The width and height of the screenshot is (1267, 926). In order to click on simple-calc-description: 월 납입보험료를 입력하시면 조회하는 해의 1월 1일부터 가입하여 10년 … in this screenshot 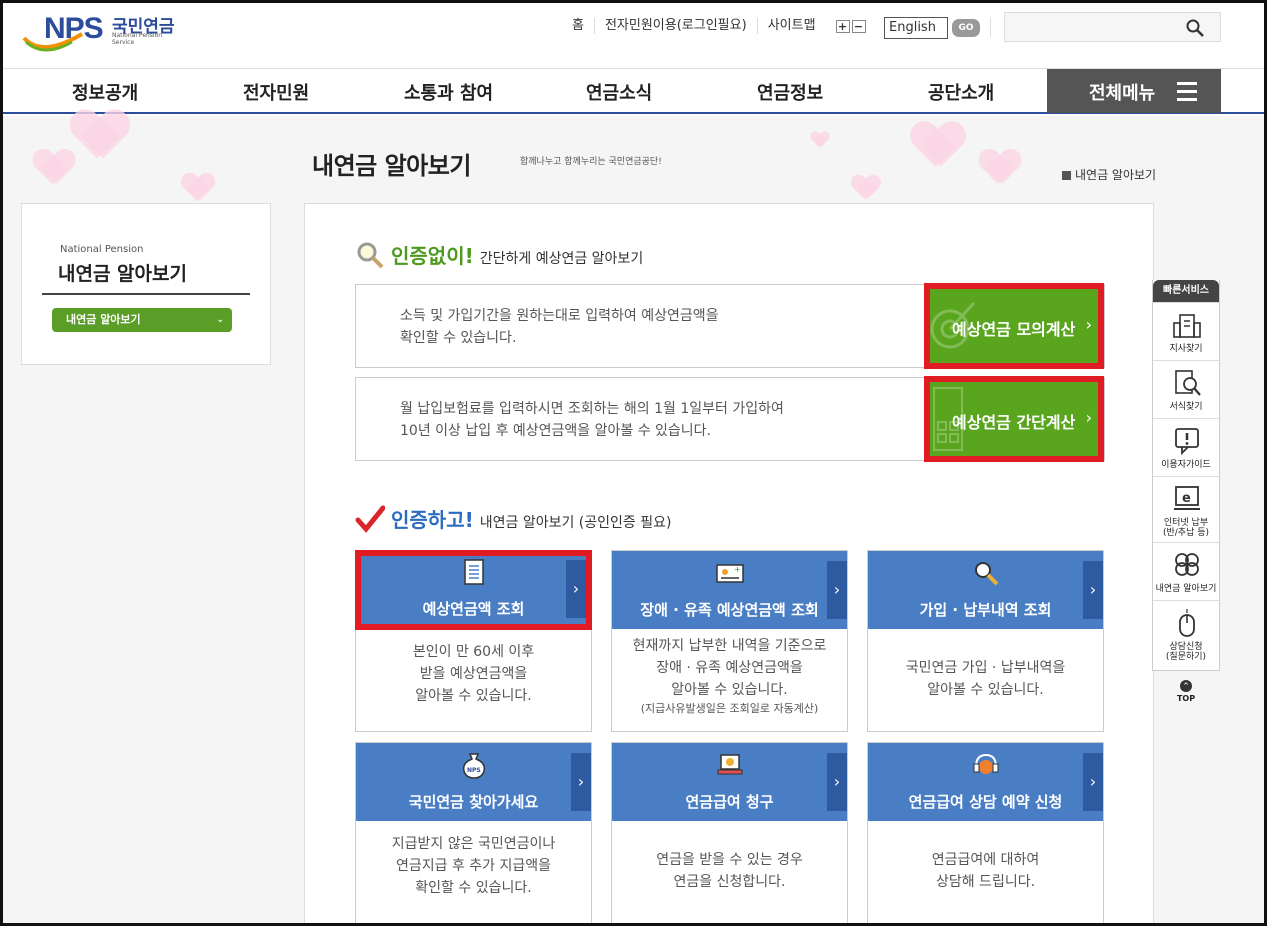, I will do `click(592, 420)`.